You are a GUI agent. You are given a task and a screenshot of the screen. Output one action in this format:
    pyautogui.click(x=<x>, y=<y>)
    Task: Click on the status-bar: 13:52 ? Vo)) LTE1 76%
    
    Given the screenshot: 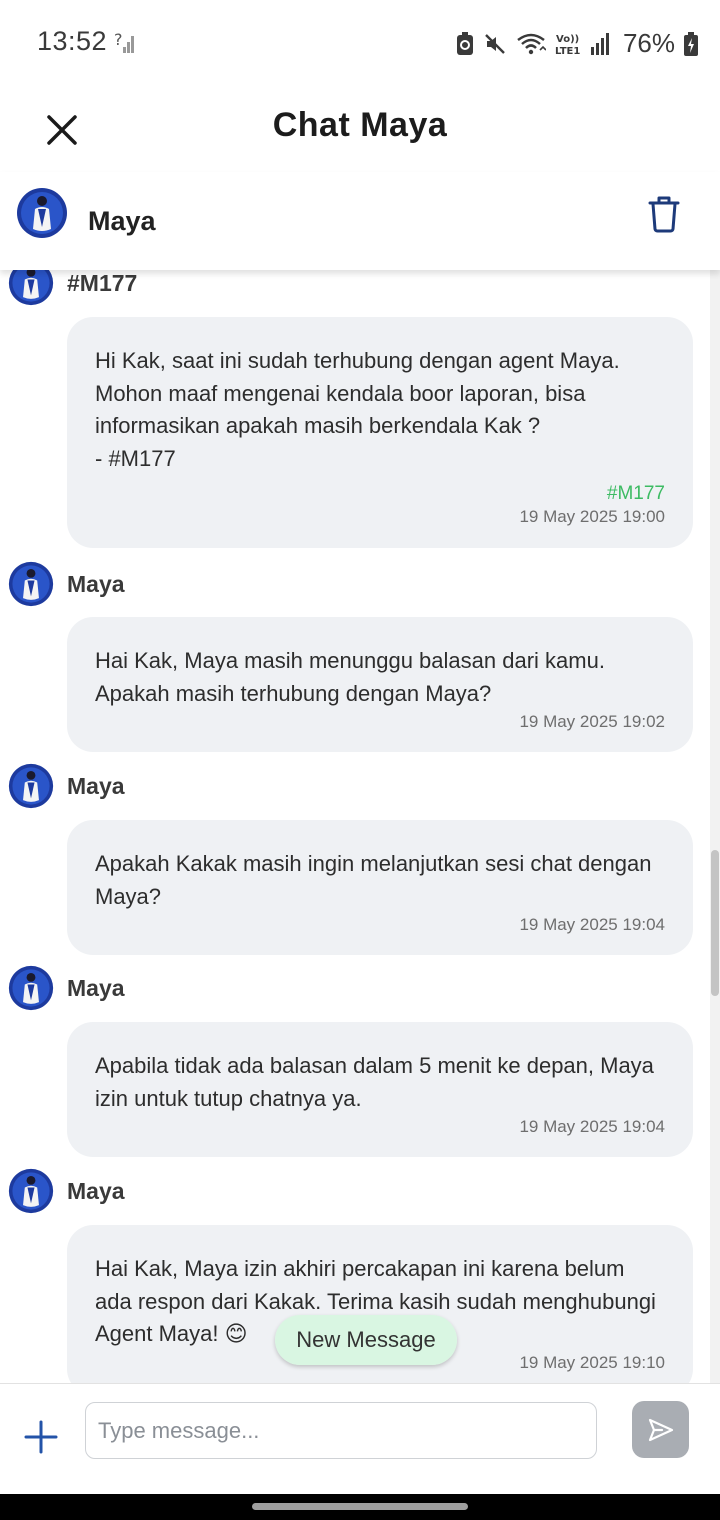 What is the action you would take?
    pyautogui.click(x=360, y=43)
    